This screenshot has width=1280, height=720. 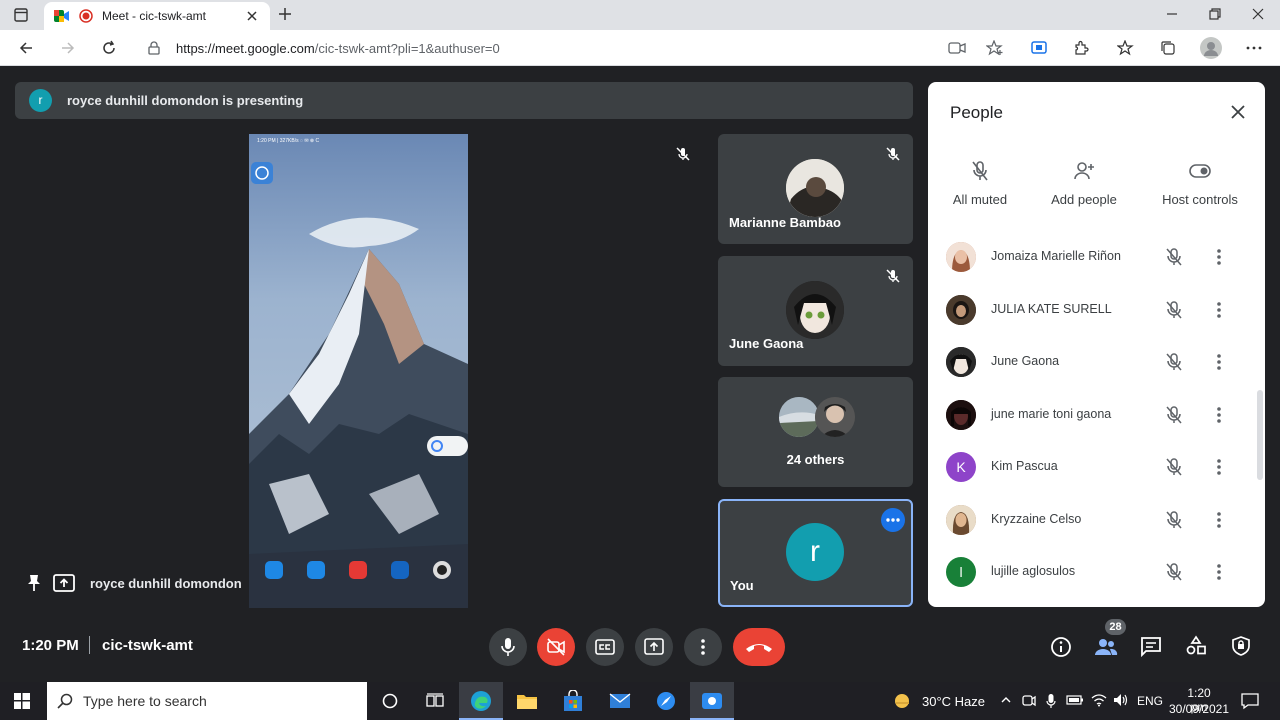 What do you see at coordinates (109, 48) in the screenshot?
I see `refresh-icon` at bounding box center [109, 48].